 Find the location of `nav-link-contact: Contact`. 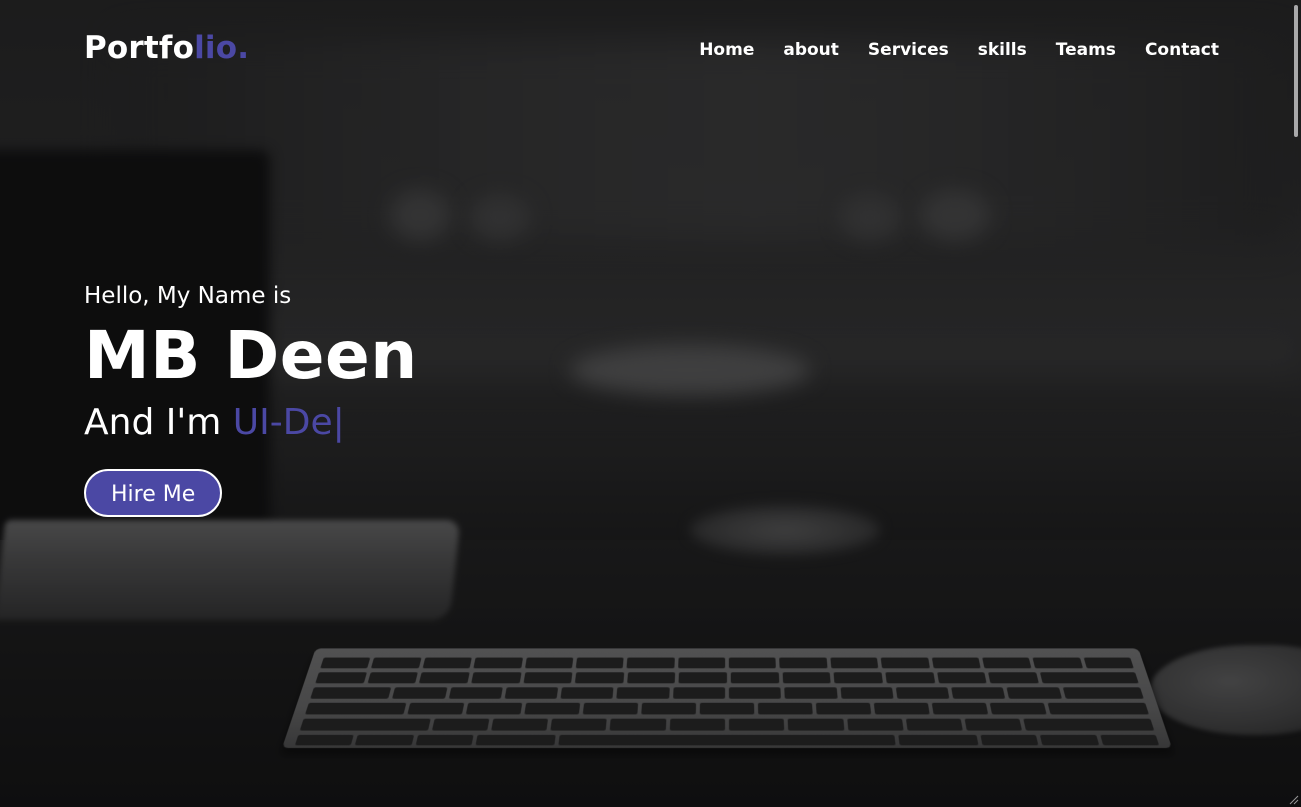

nav-link-contact: Contact is located at coordinates (1182, 50).